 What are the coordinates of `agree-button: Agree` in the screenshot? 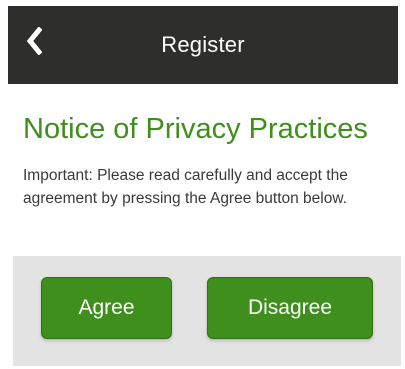 It's located at (106, 308).